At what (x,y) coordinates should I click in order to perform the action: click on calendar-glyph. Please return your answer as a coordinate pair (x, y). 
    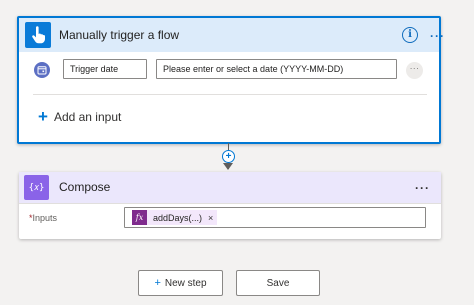
    Looking at the image, I should click on (42, 70).